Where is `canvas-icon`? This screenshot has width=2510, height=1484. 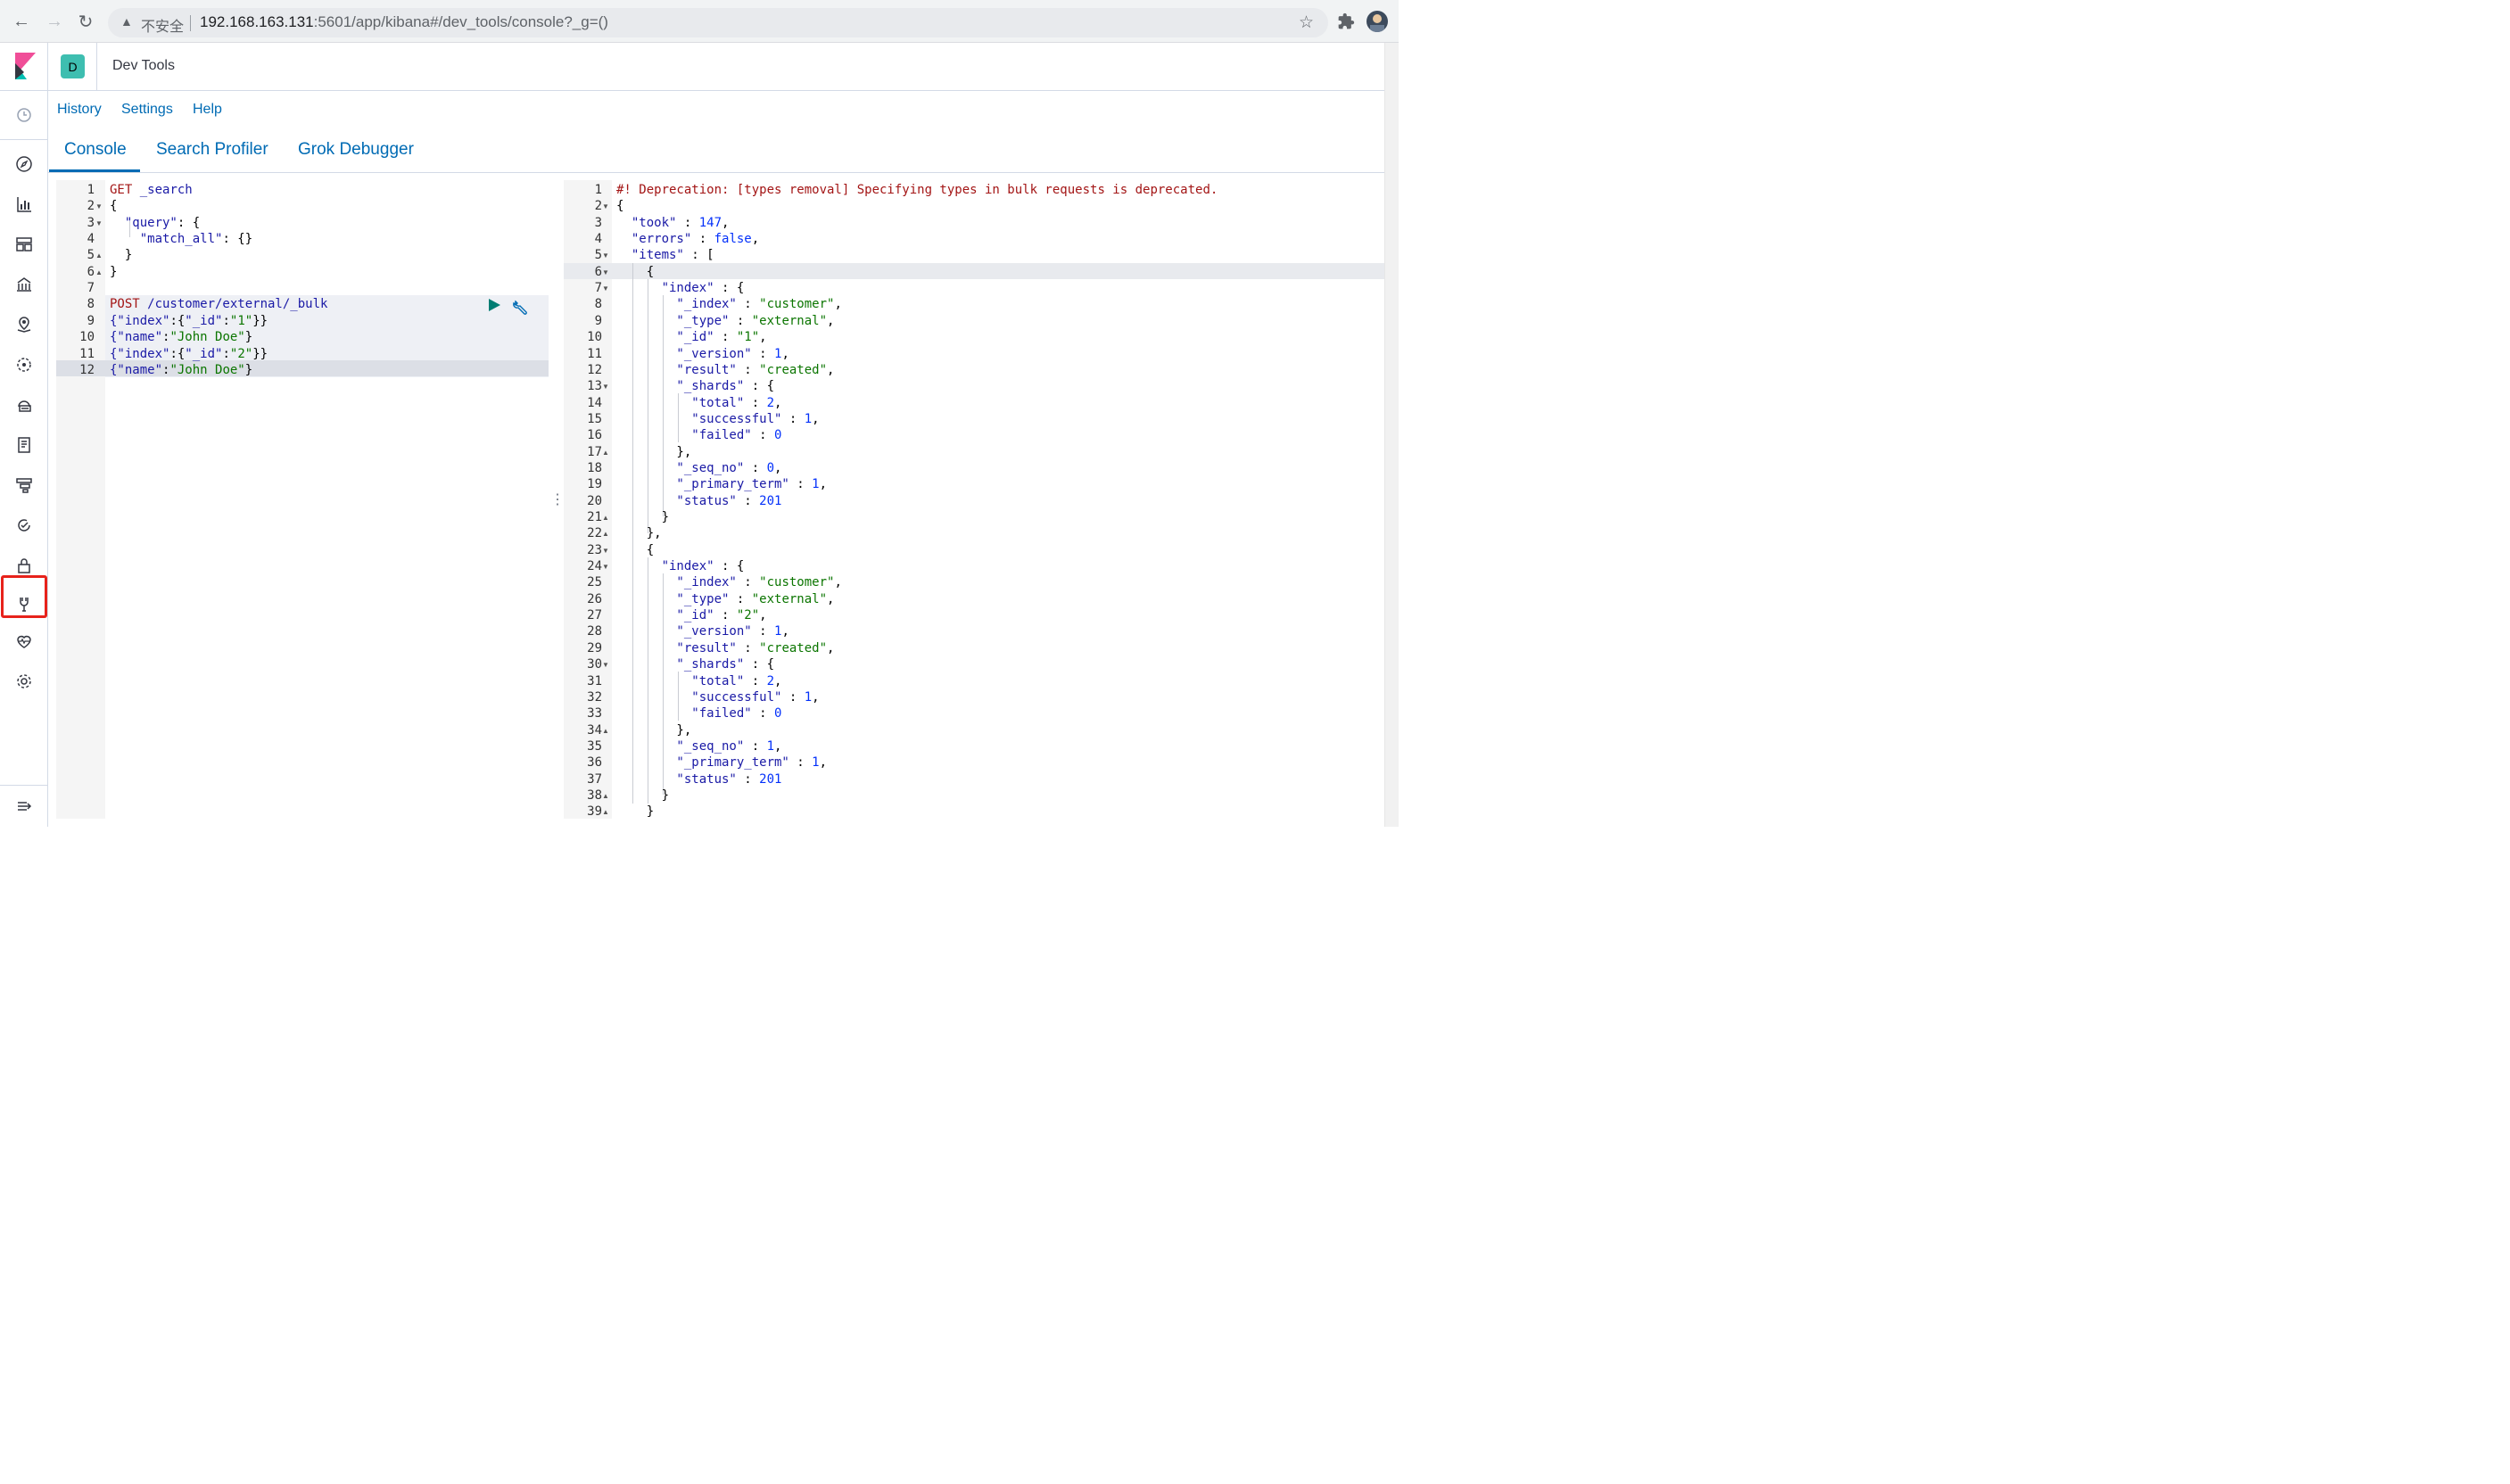
canvas-icon is located at coordinates (24, 285).